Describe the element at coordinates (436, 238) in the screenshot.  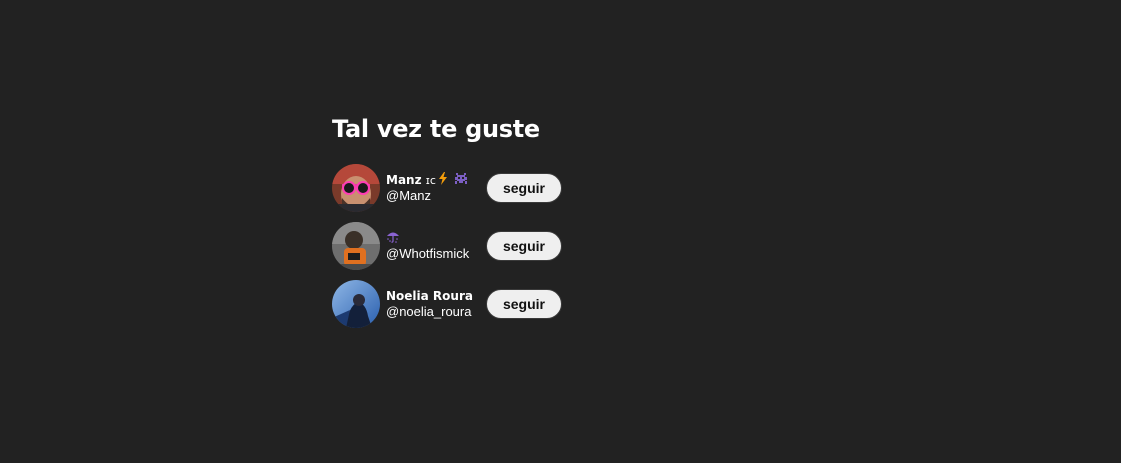
I see `user-name` at that location.